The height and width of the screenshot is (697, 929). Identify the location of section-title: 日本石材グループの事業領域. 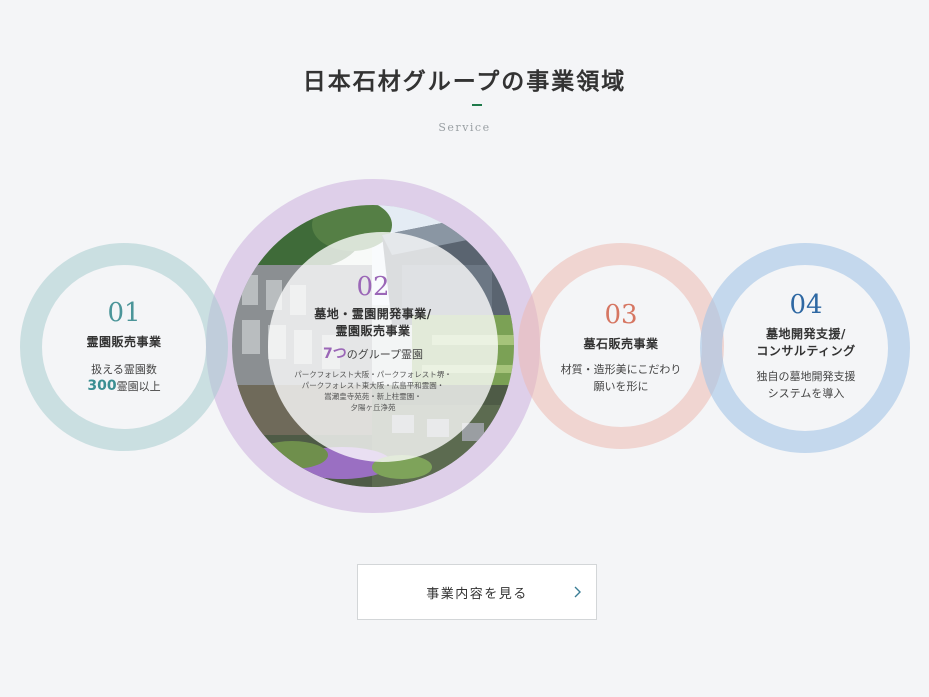
(464, 81).